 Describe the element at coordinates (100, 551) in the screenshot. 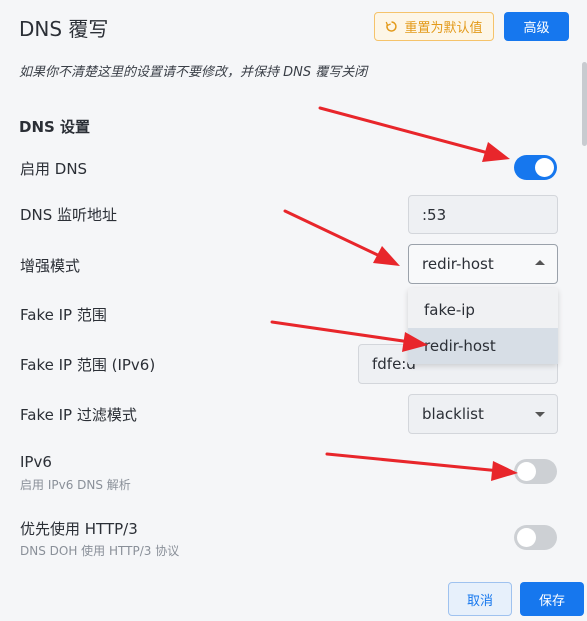

I see `http3-sublabel: DNS DOH 使用 HTTP/3 协议` at that location.